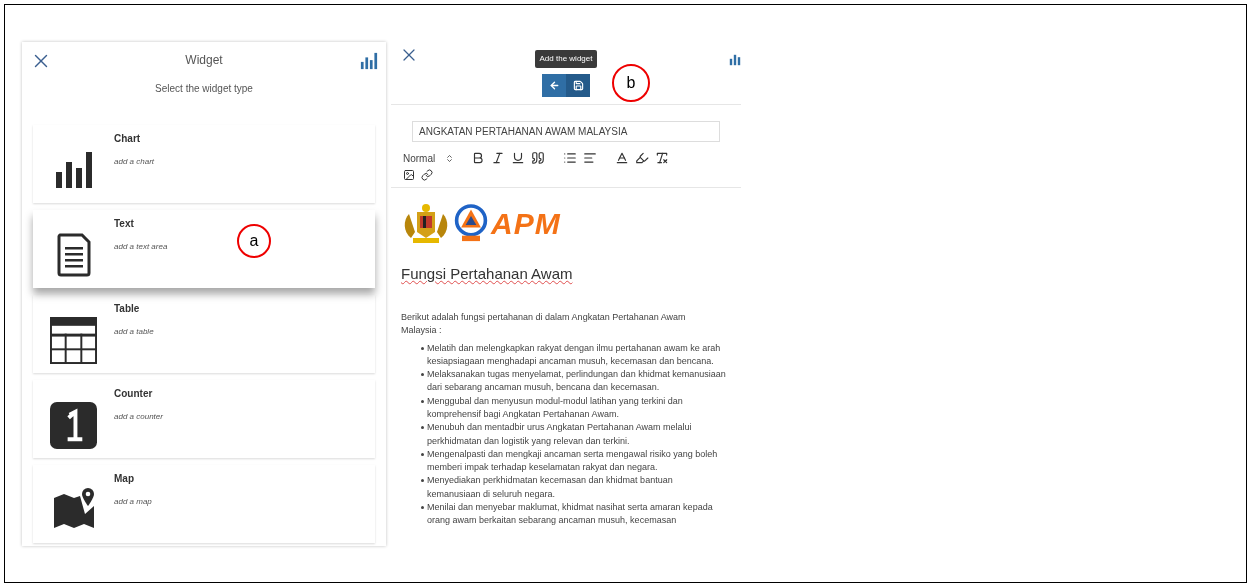 Image resolution: width=1251 pixels, height=587 pixels. I want to click on title-field: ANGKATAN PERTAHANAN AWAM MALAYSIA, so click(566, 131).